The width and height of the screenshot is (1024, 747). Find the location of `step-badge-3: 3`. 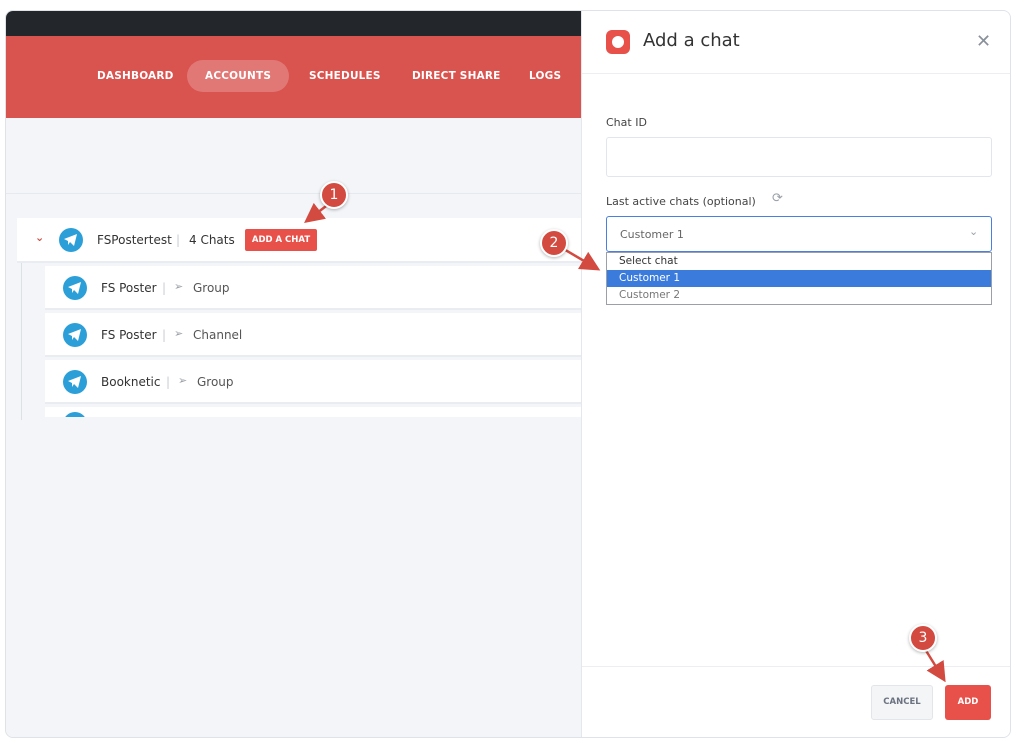

step-badge-3: 3 is located at coordinates (923, 638).